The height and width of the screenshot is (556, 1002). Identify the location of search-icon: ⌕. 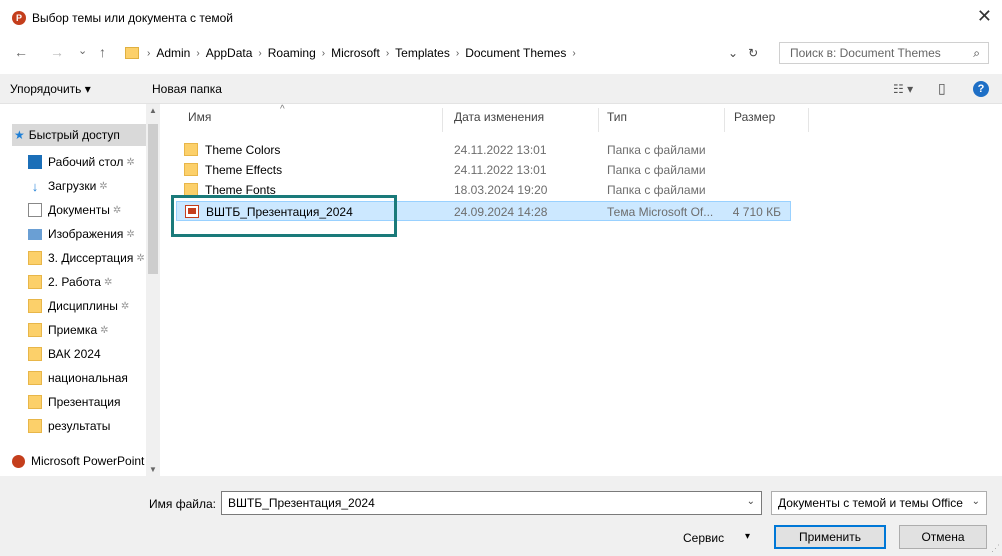
(976, 53).